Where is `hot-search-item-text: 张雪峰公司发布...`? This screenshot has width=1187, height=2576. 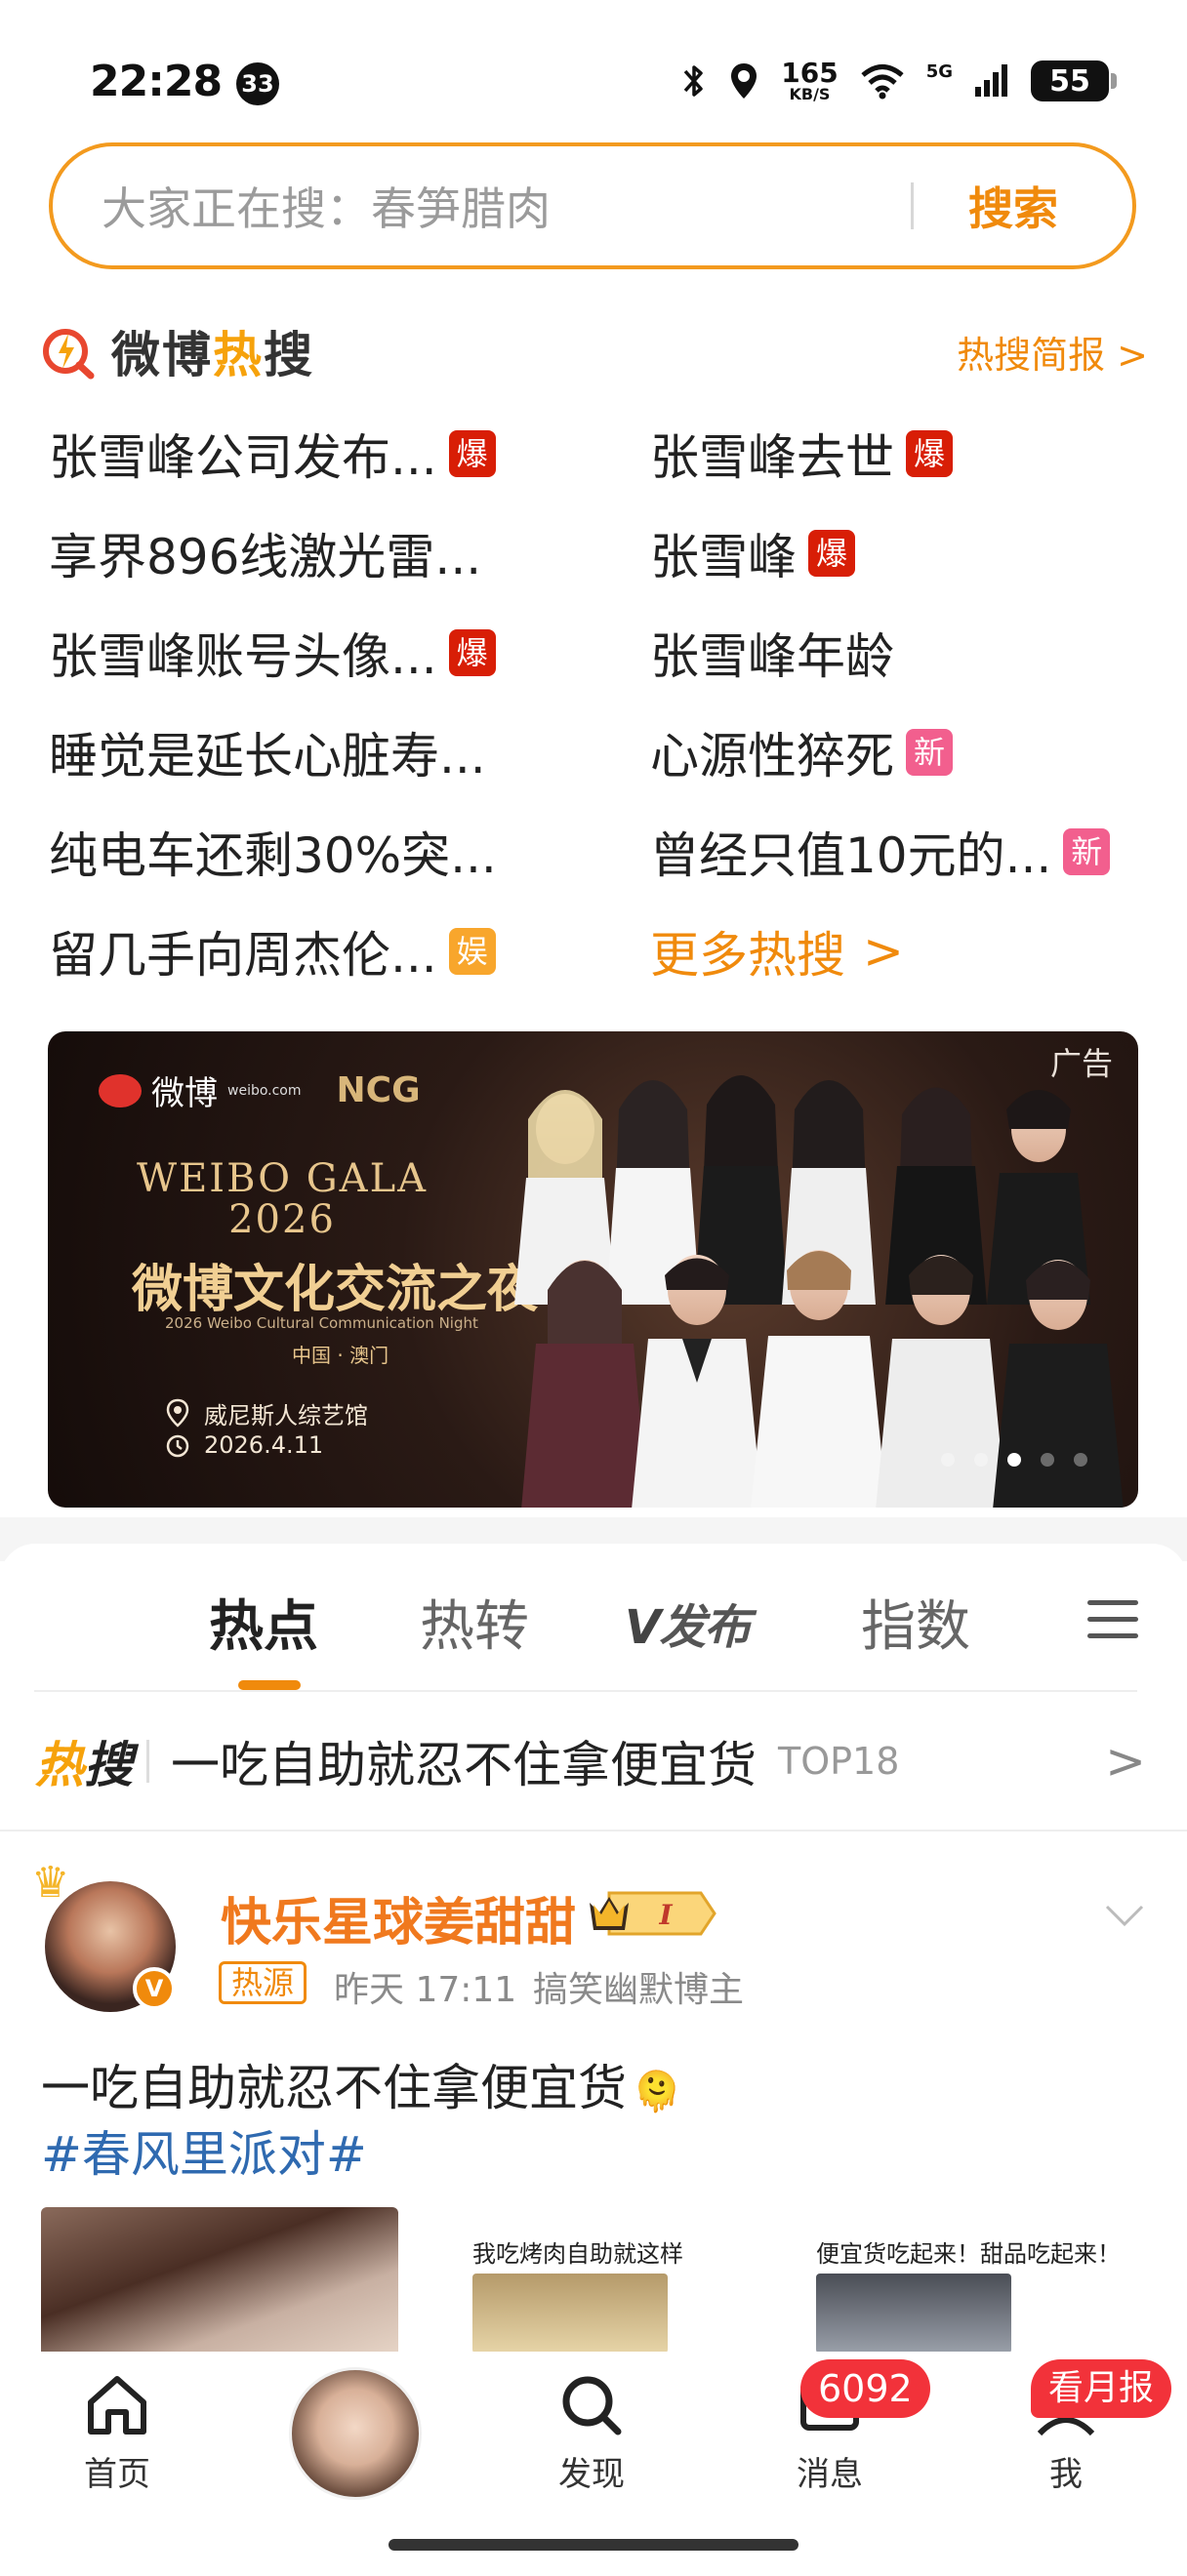
hot-search-item-text: 张雪峰公司发布... is located at coordinates (243, 457).